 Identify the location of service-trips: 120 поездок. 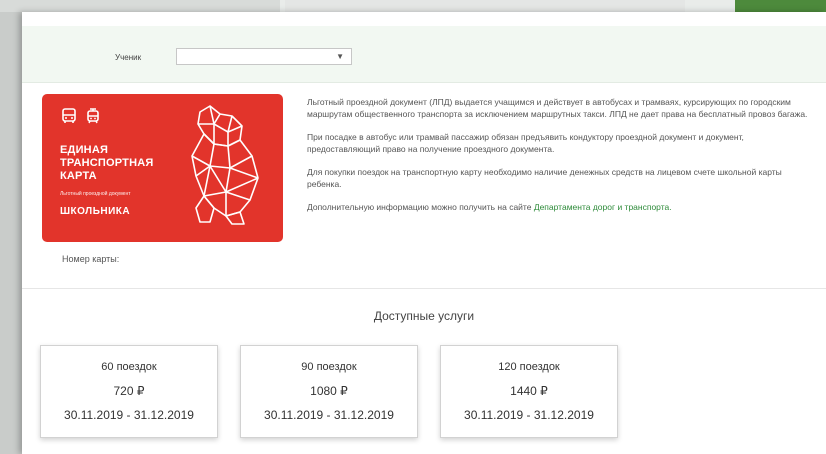
(529, 367).